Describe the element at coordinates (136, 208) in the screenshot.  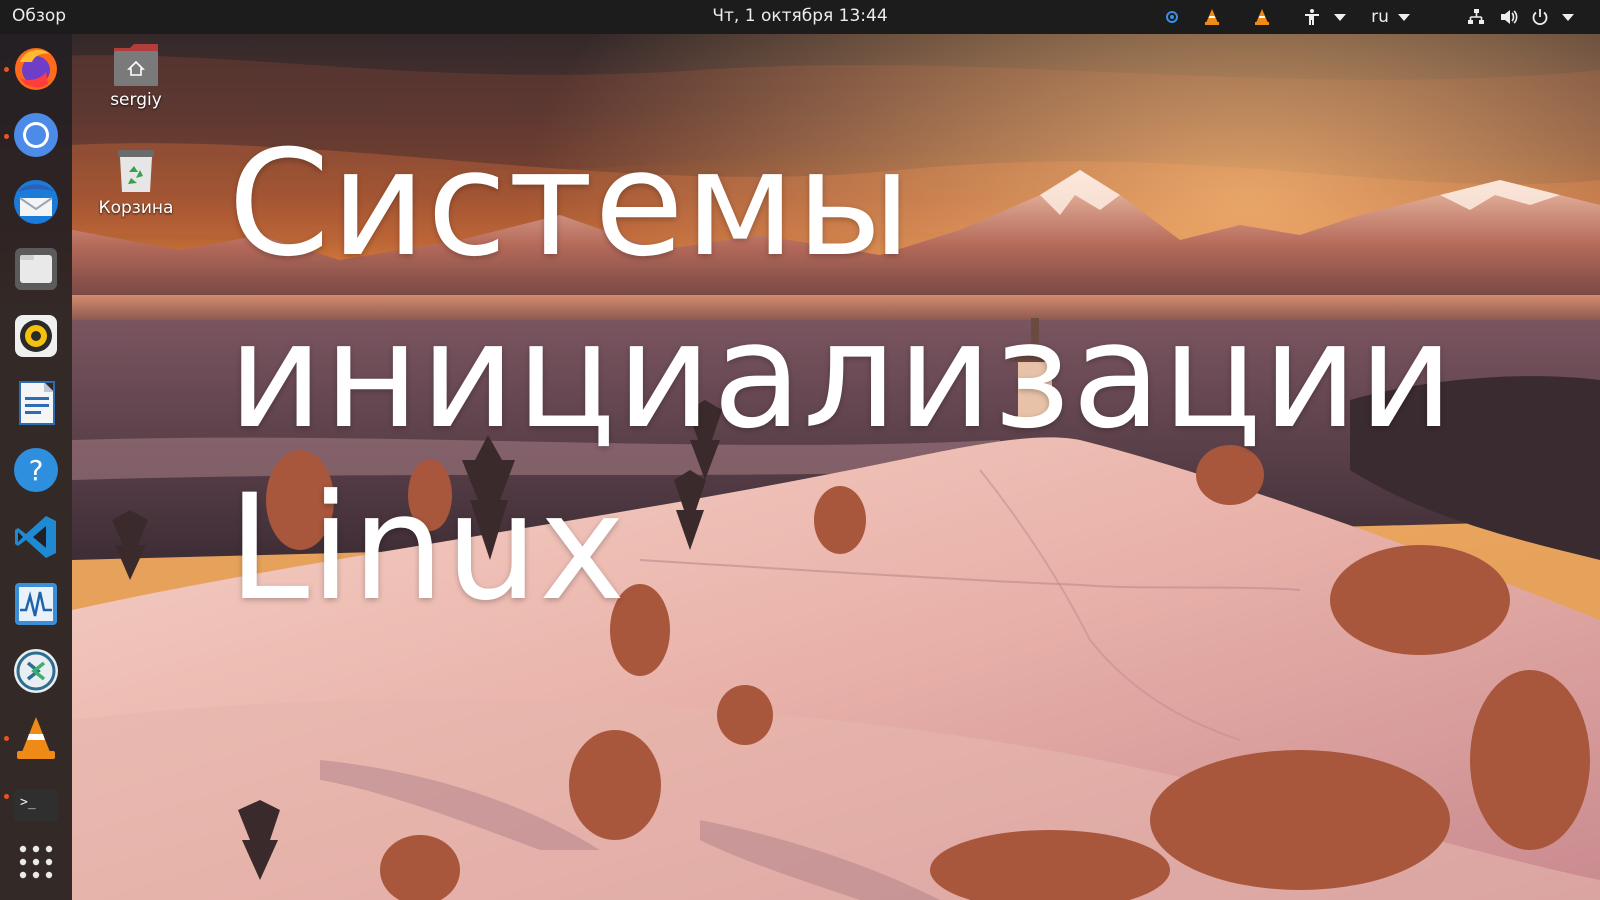
I see `trash-label: Корзина` at that location.